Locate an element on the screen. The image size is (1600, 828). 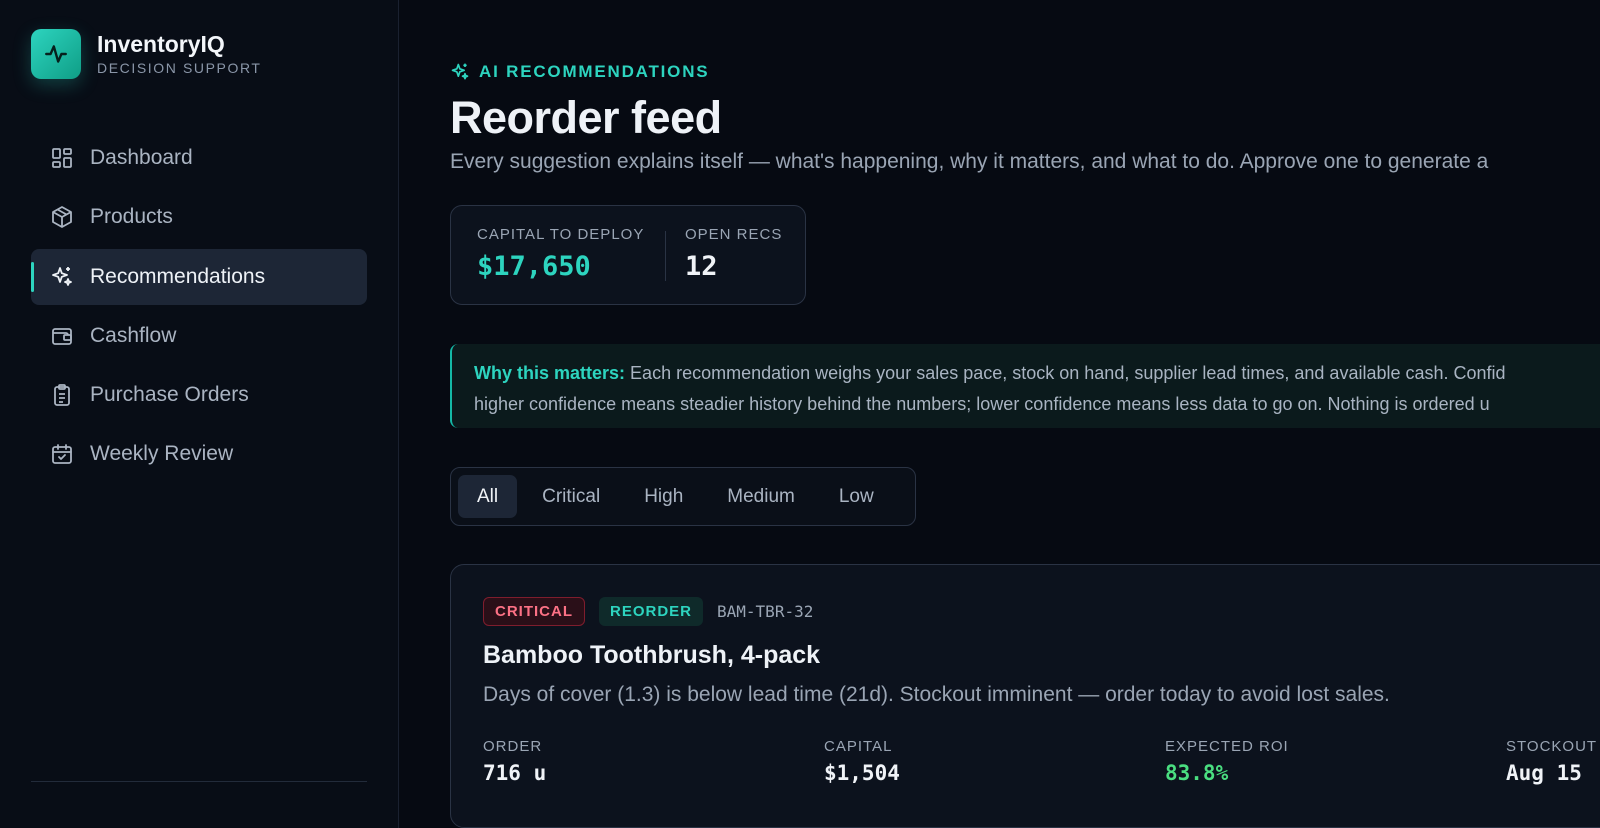
sidebar-item-purchase-orders: Purchase Orders is located at coordinates (199, 395).